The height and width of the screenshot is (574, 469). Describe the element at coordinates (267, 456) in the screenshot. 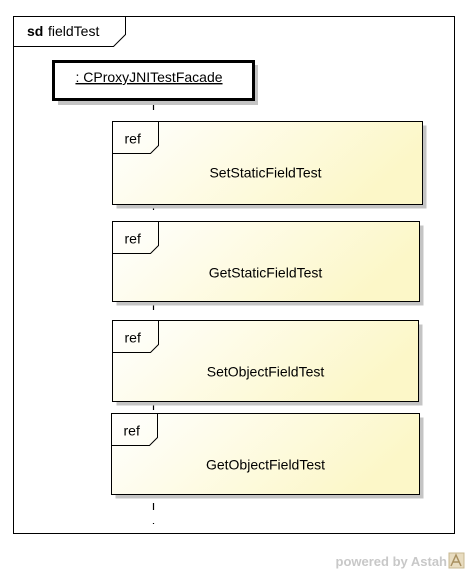

I see `ref-fragment: ref GetObjectFieldTest` at that location.